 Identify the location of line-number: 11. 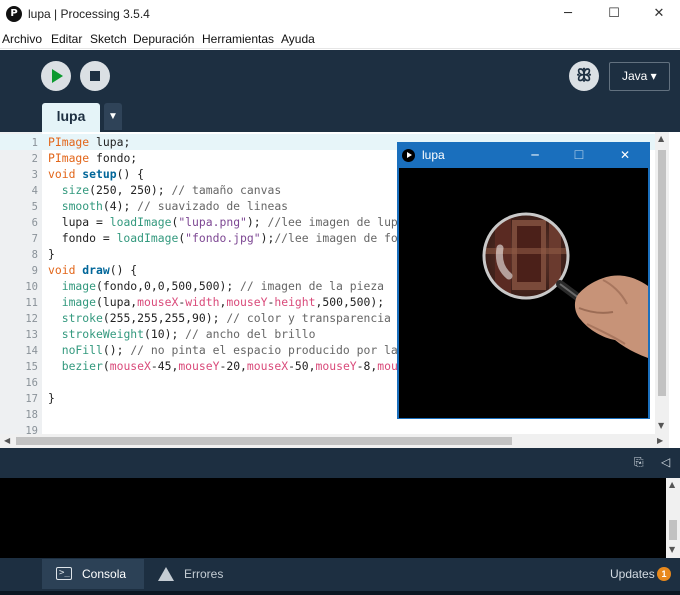
(31, 303).